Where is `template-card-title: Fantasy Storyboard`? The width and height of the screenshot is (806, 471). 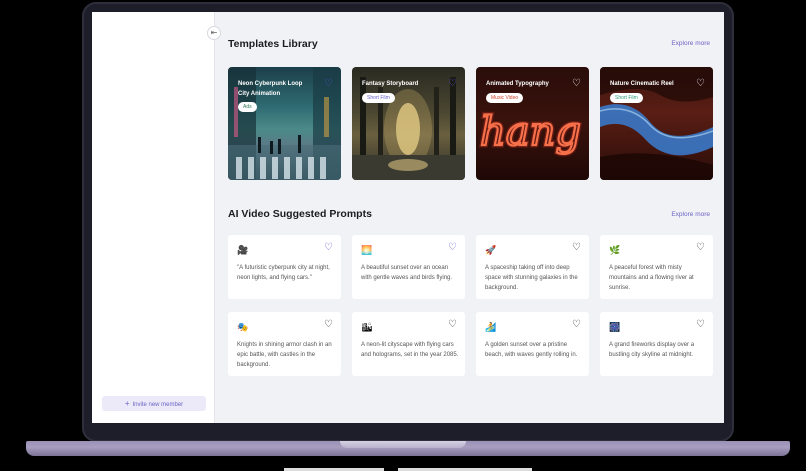 template-card-title: Fantasy Storyboard is located at coordinates (390, 84).